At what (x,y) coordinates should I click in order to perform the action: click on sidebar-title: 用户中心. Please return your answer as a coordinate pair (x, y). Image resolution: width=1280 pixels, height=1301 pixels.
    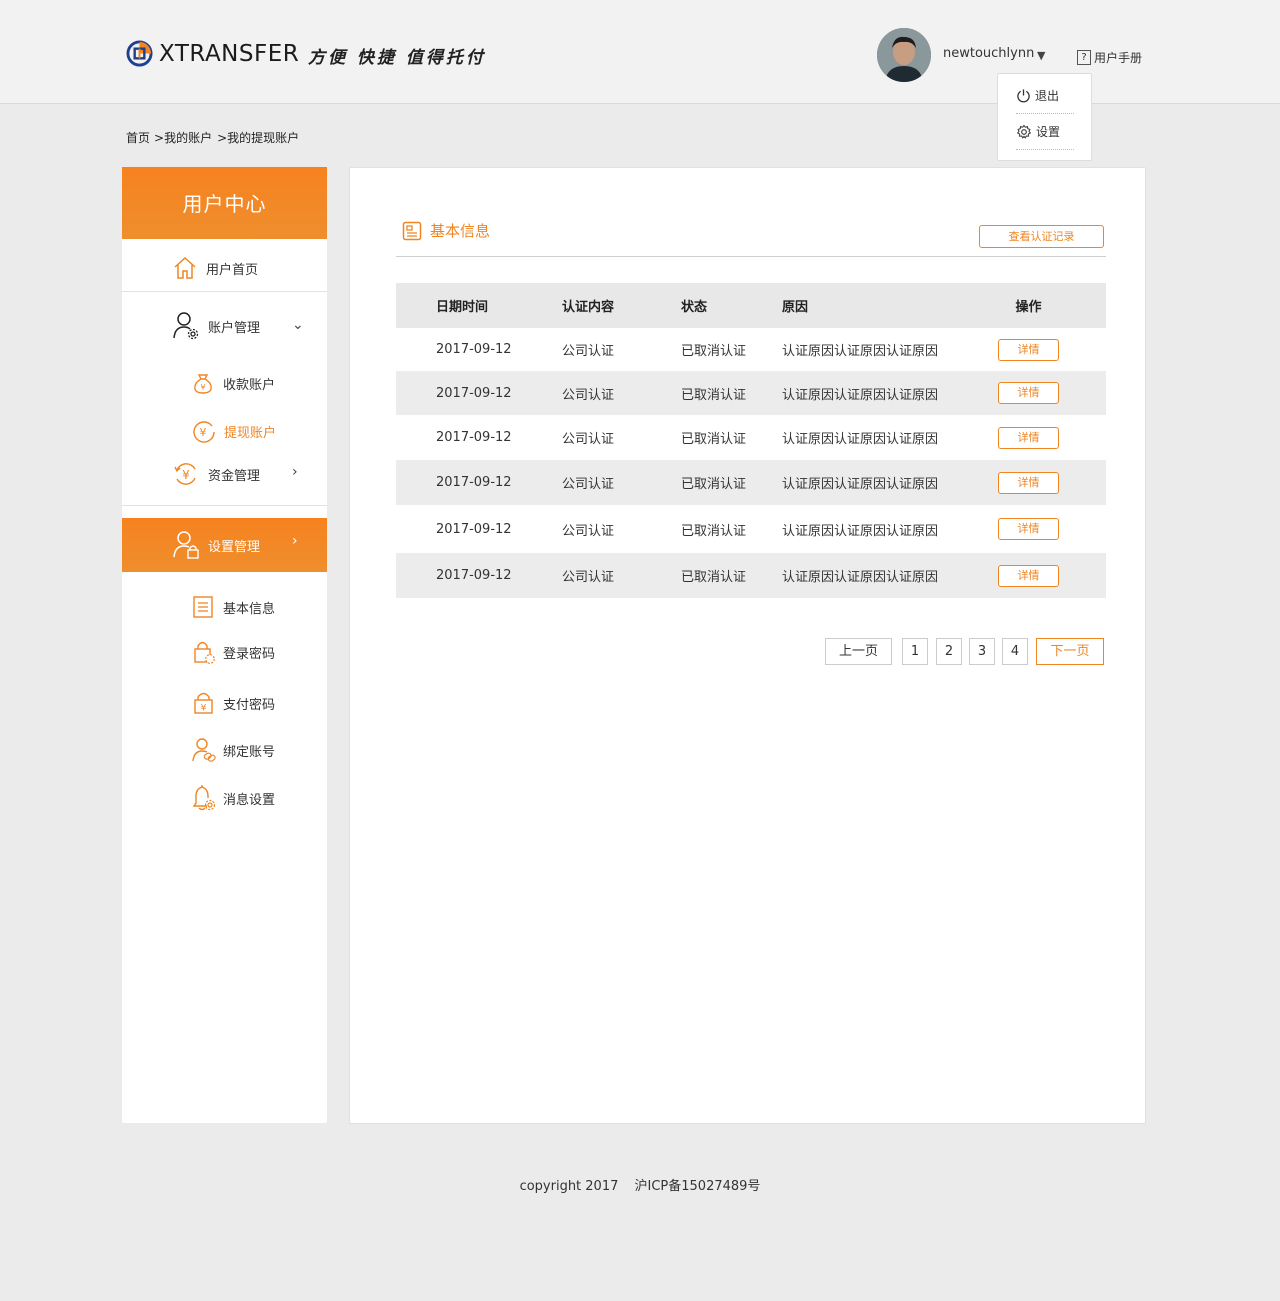
    Looking at the image, I should click on (224, 203).